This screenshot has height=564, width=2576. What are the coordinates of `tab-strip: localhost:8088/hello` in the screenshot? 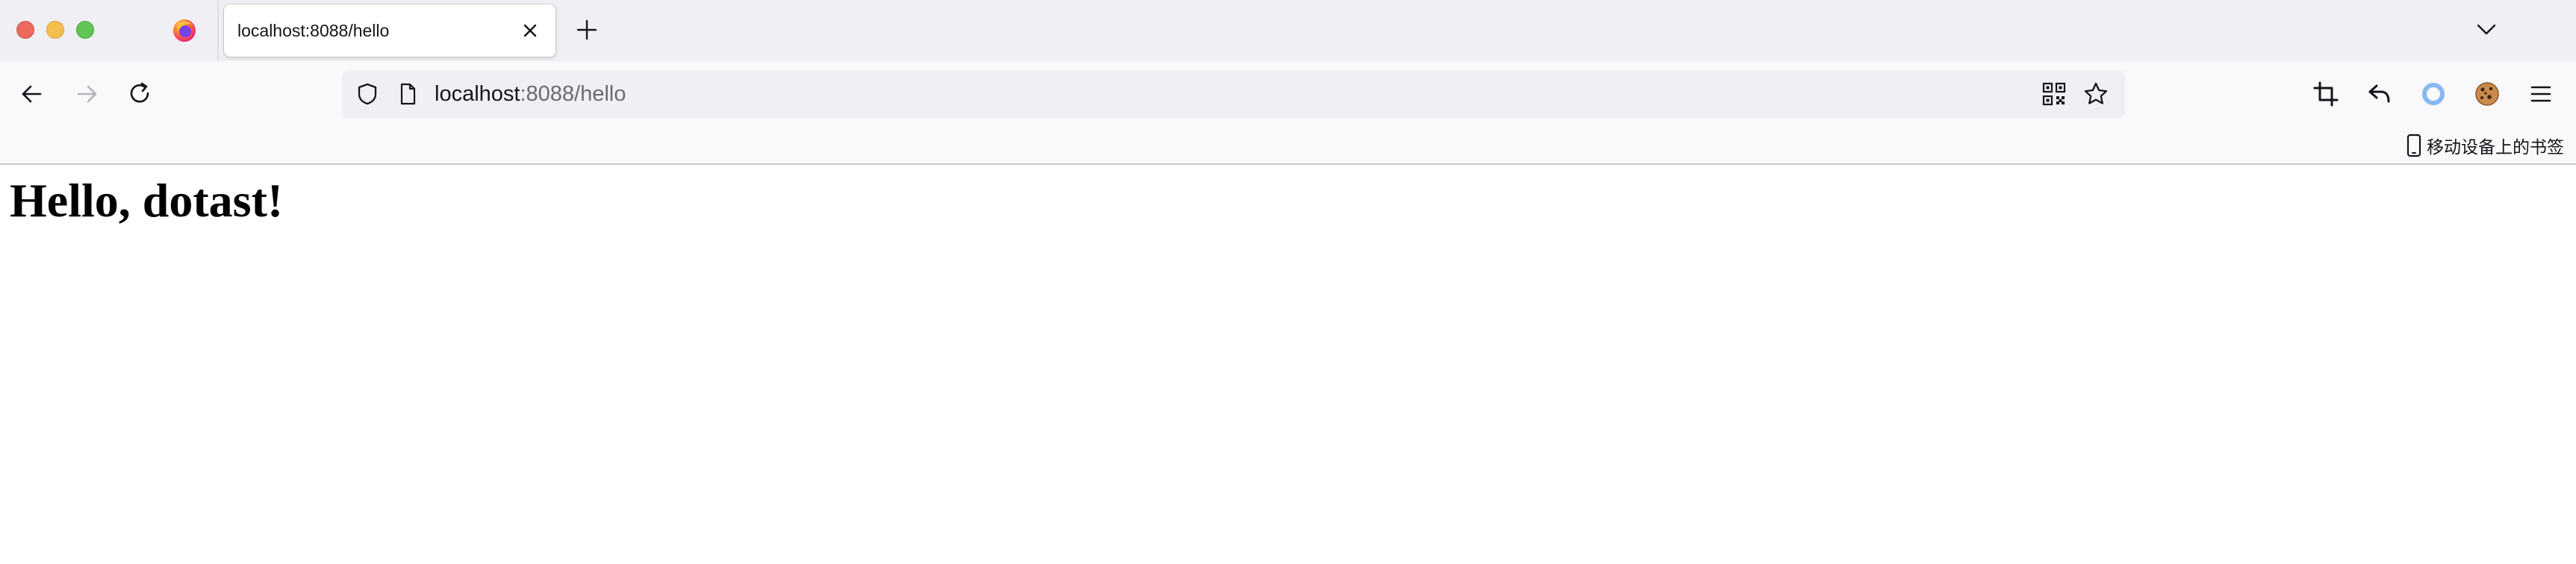 It's located at (1288, 31).